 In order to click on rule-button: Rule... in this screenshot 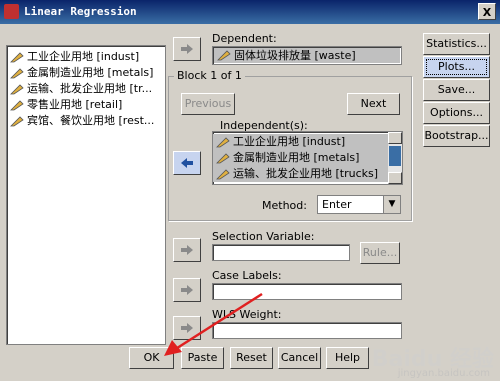, I will do `click(380, 253)`.